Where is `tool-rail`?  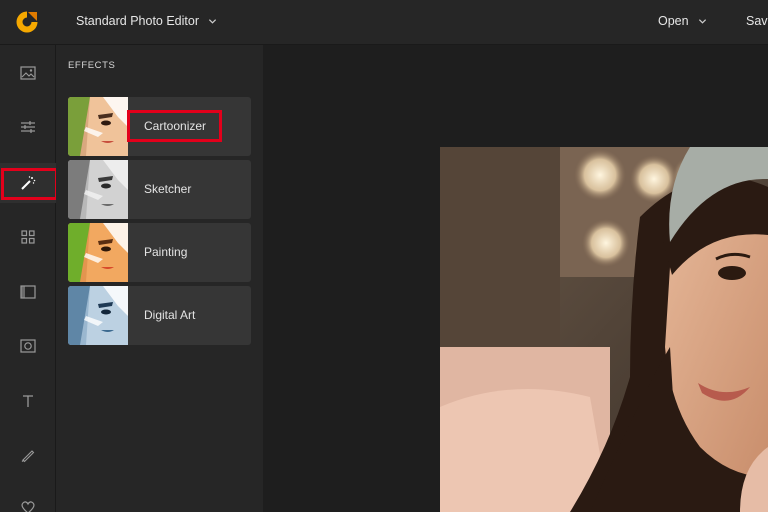 tool-rail is located at coordinates (28, 278).